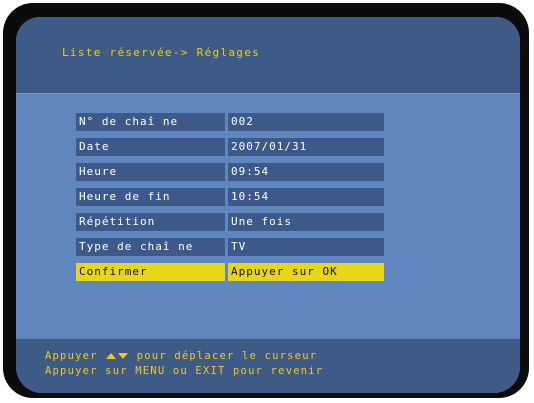 The image size is (534, 403). Describe the element at coordinates (150, 247) in the screenshot. I see `settings-row-label: Type de chaî ne` at that location.